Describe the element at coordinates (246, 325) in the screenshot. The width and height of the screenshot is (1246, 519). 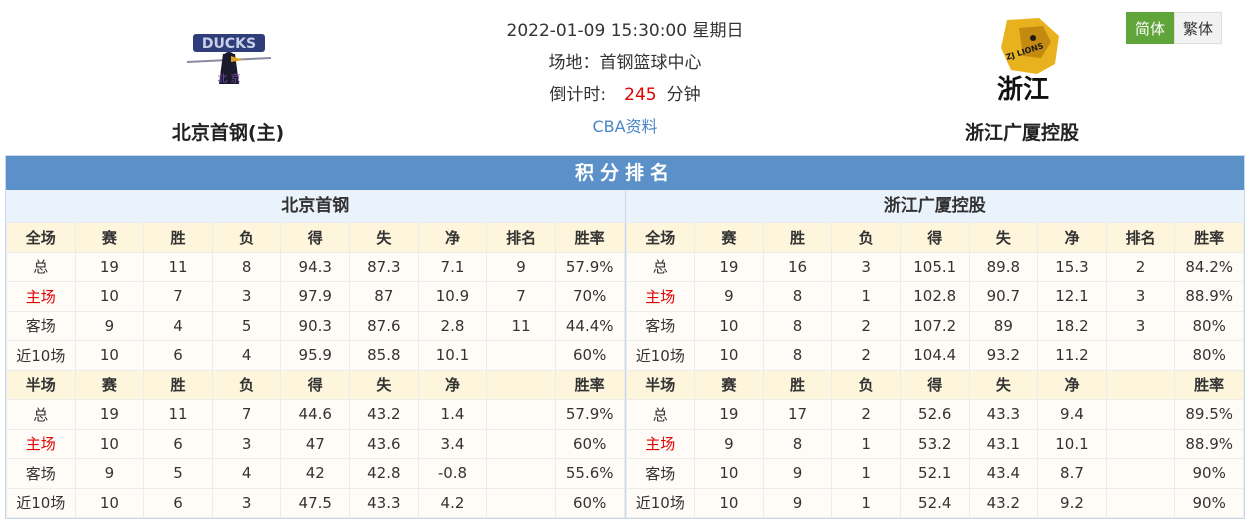
I see `table-cell: 5` at that location.